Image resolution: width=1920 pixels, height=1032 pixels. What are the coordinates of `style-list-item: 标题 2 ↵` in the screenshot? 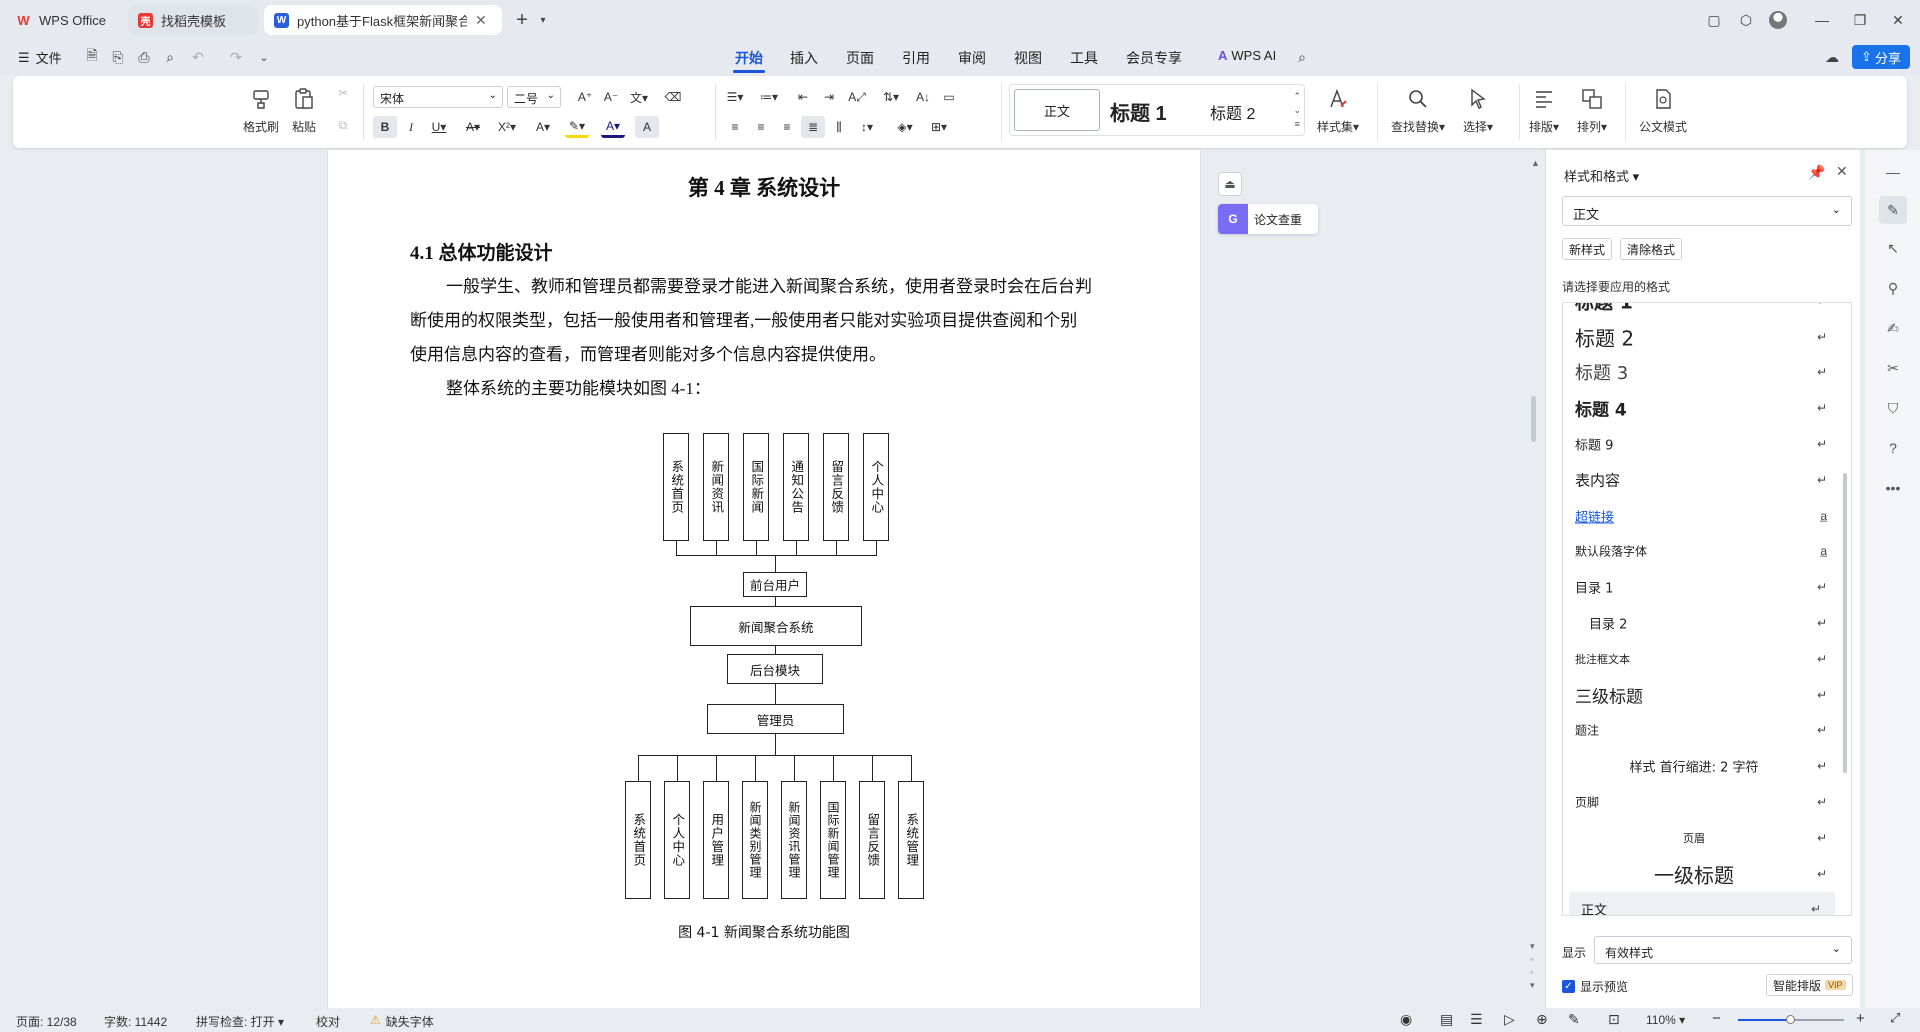 It's located at (1702, 337).